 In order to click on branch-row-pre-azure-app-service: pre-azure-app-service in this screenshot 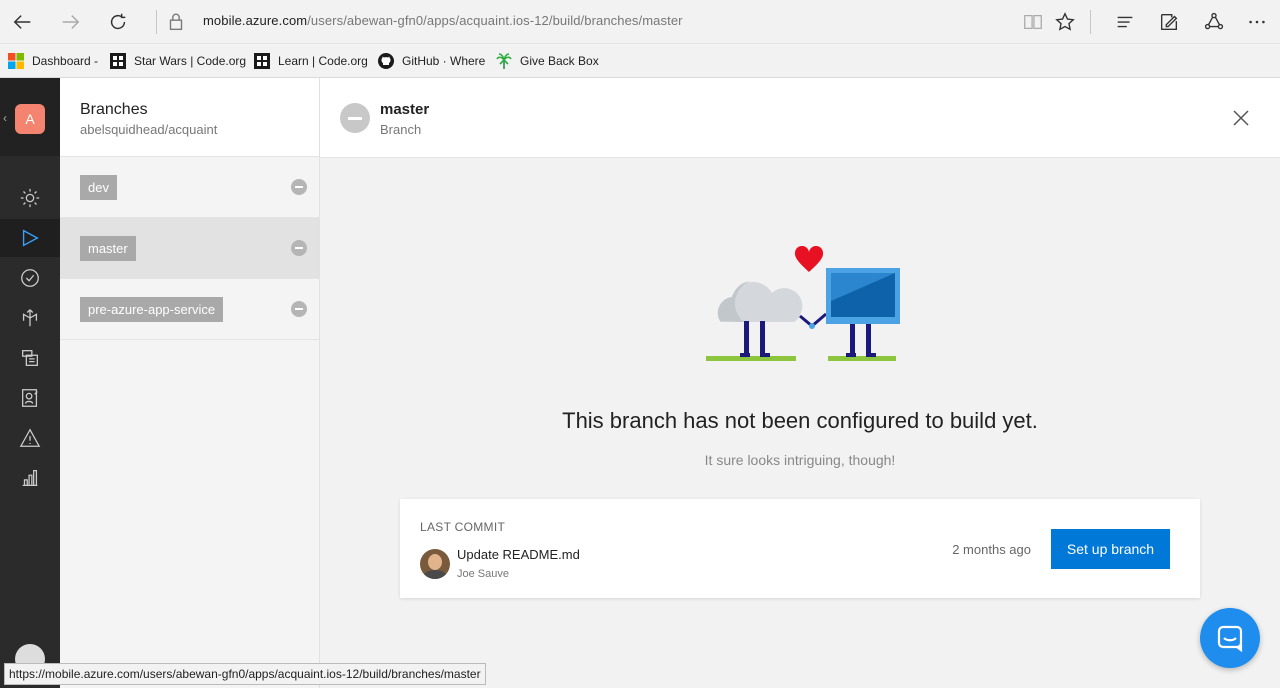, I will do `click(189, 309)`.